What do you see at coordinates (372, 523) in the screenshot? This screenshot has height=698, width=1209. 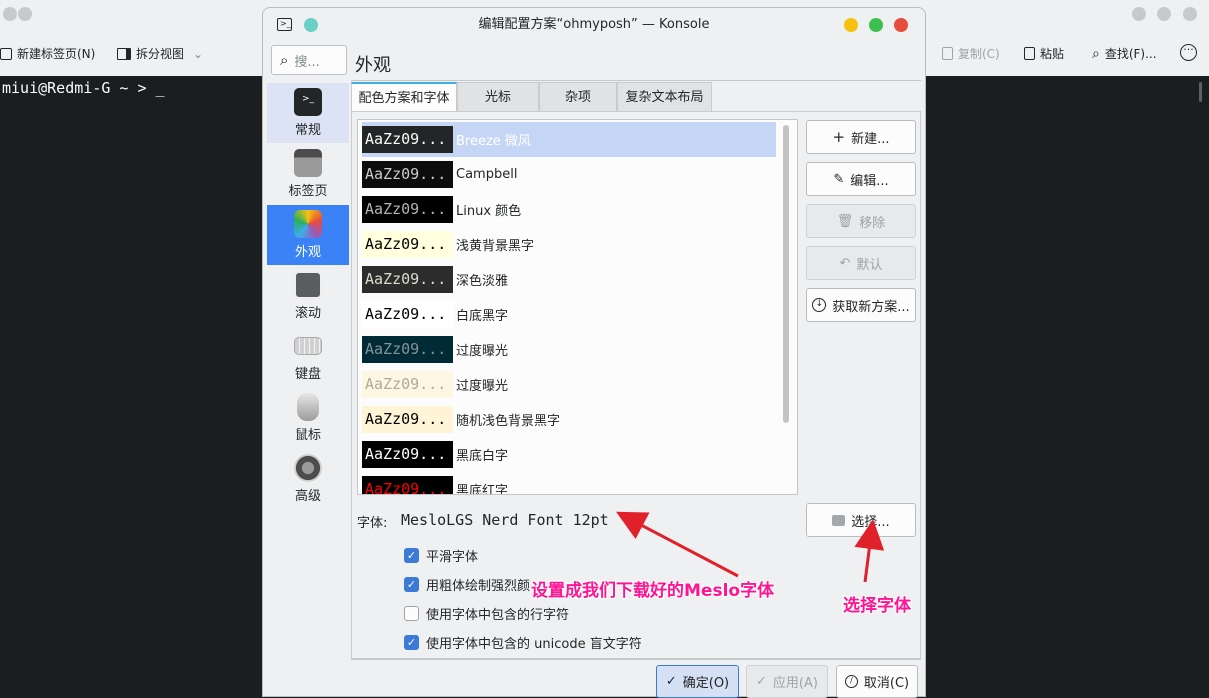 I see `font-label: 字体:` at bounding box center [372, 523].